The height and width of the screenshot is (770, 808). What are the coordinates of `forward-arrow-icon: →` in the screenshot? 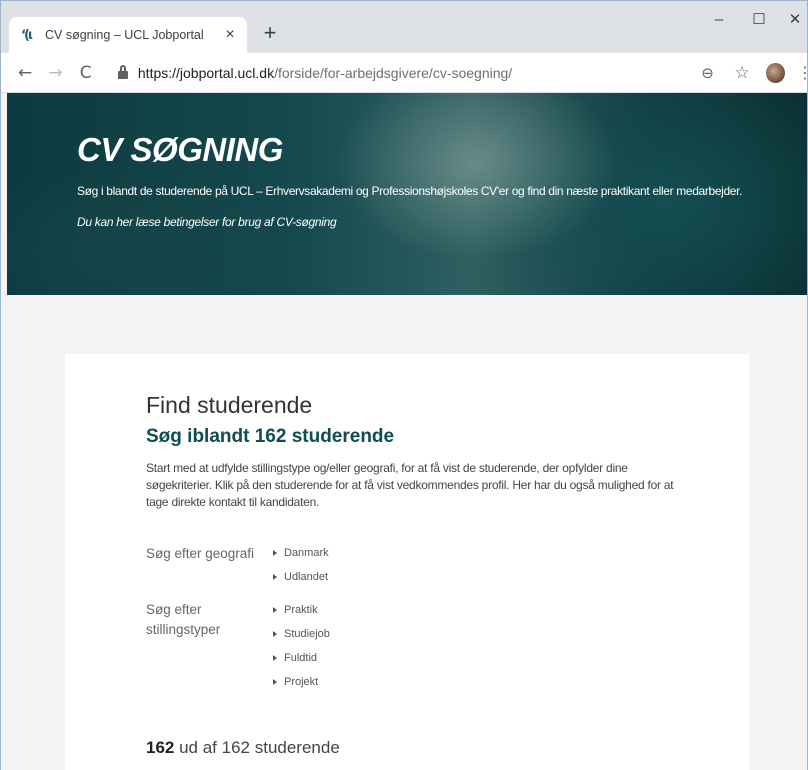 It's located at (55, 73).